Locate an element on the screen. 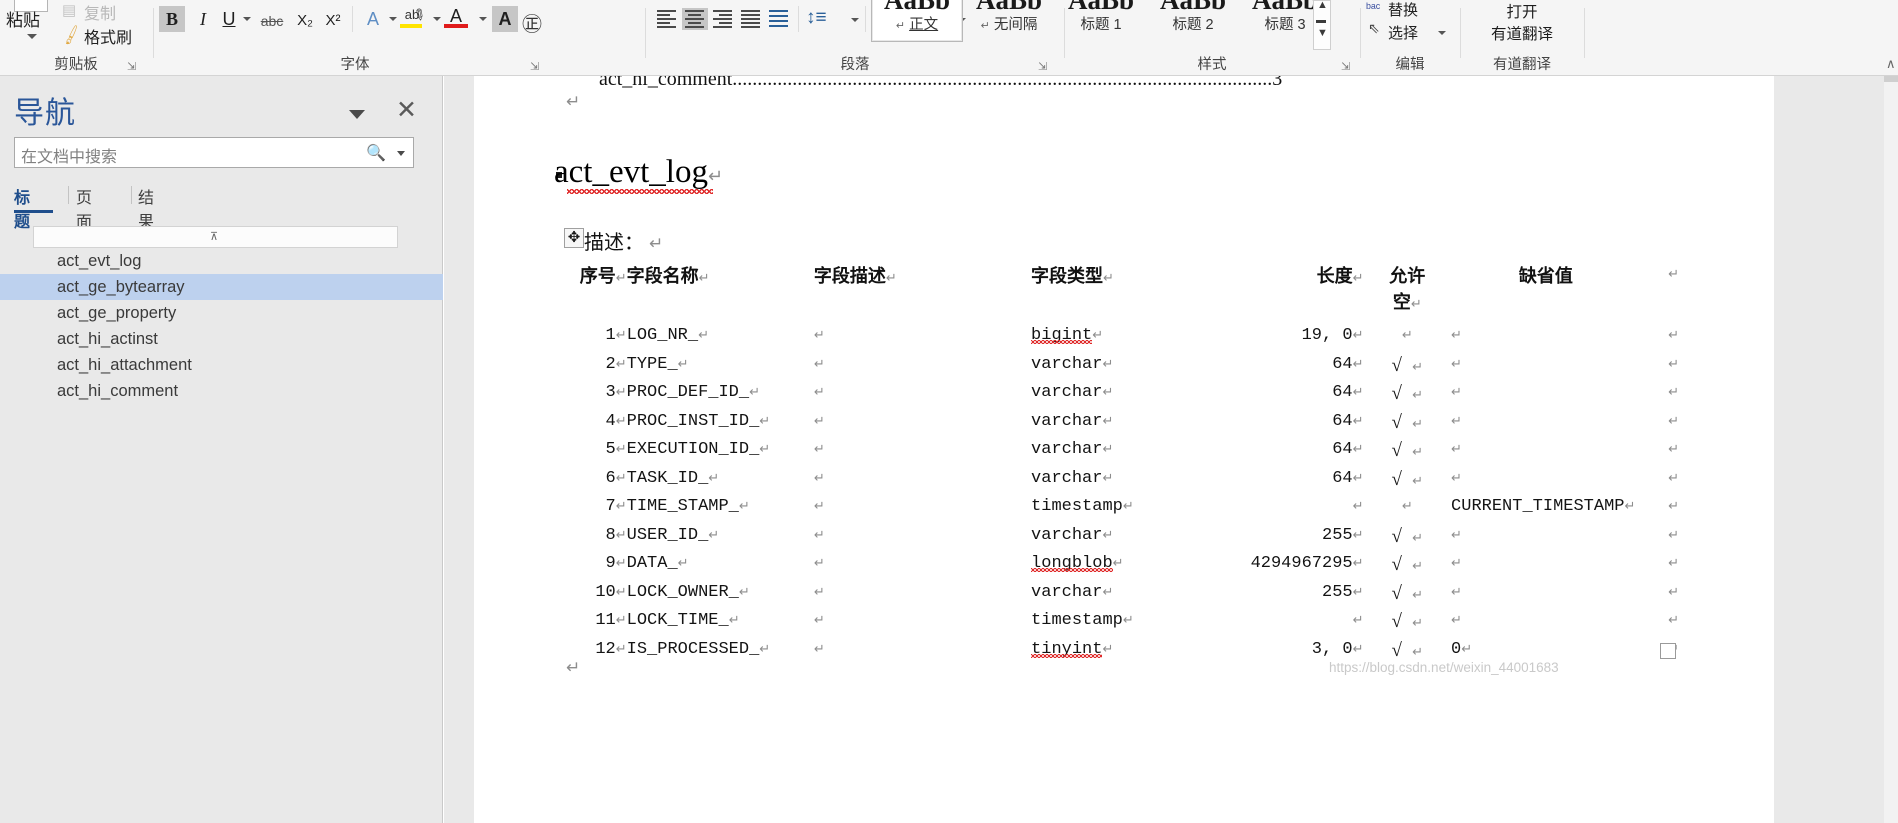 Image resolution: width=1898 pixels, height=823 pixels. column-header-field-type: 字段类型↵ is located at coordinates (1072, 276).